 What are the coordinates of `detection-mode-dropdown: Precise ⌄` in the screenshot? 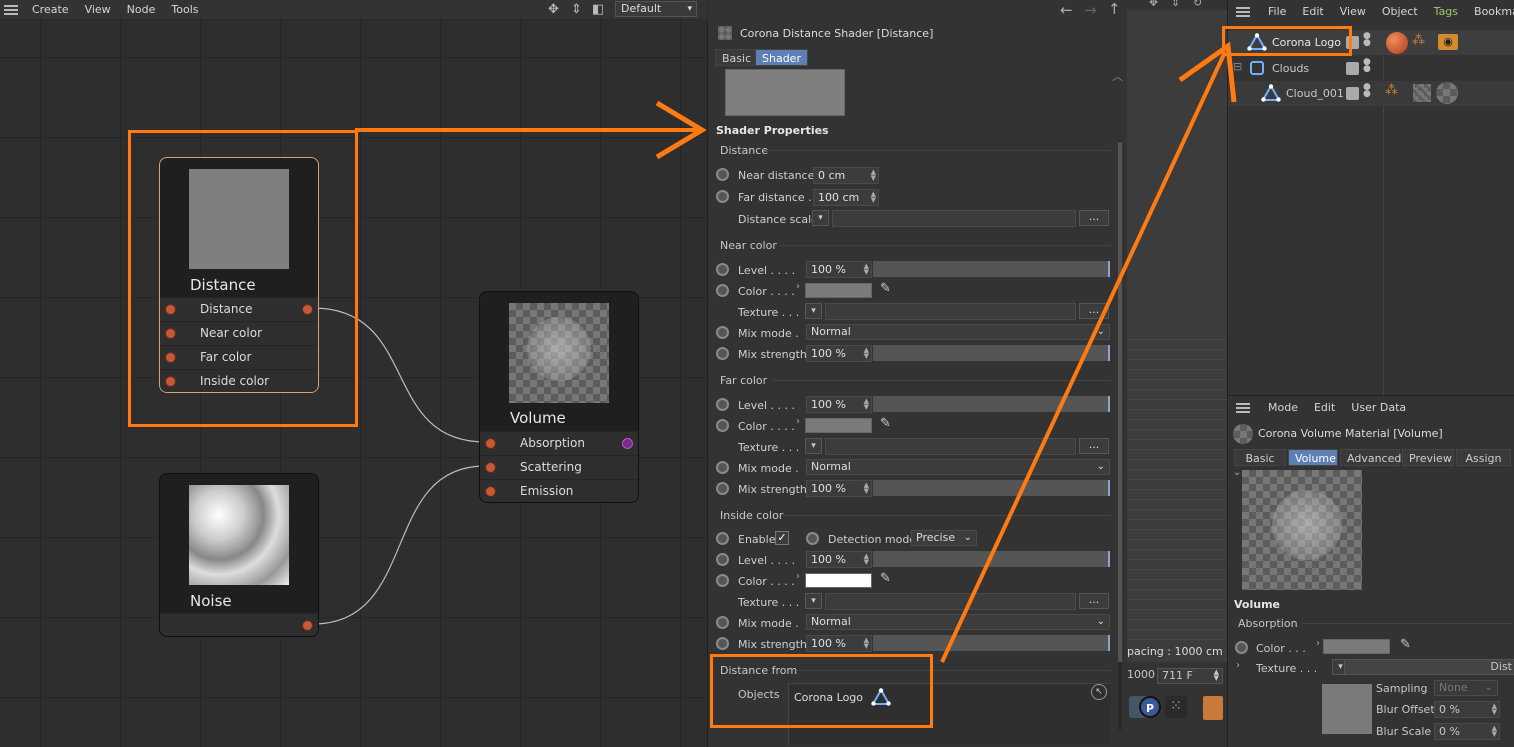 It's located at (944, 538).